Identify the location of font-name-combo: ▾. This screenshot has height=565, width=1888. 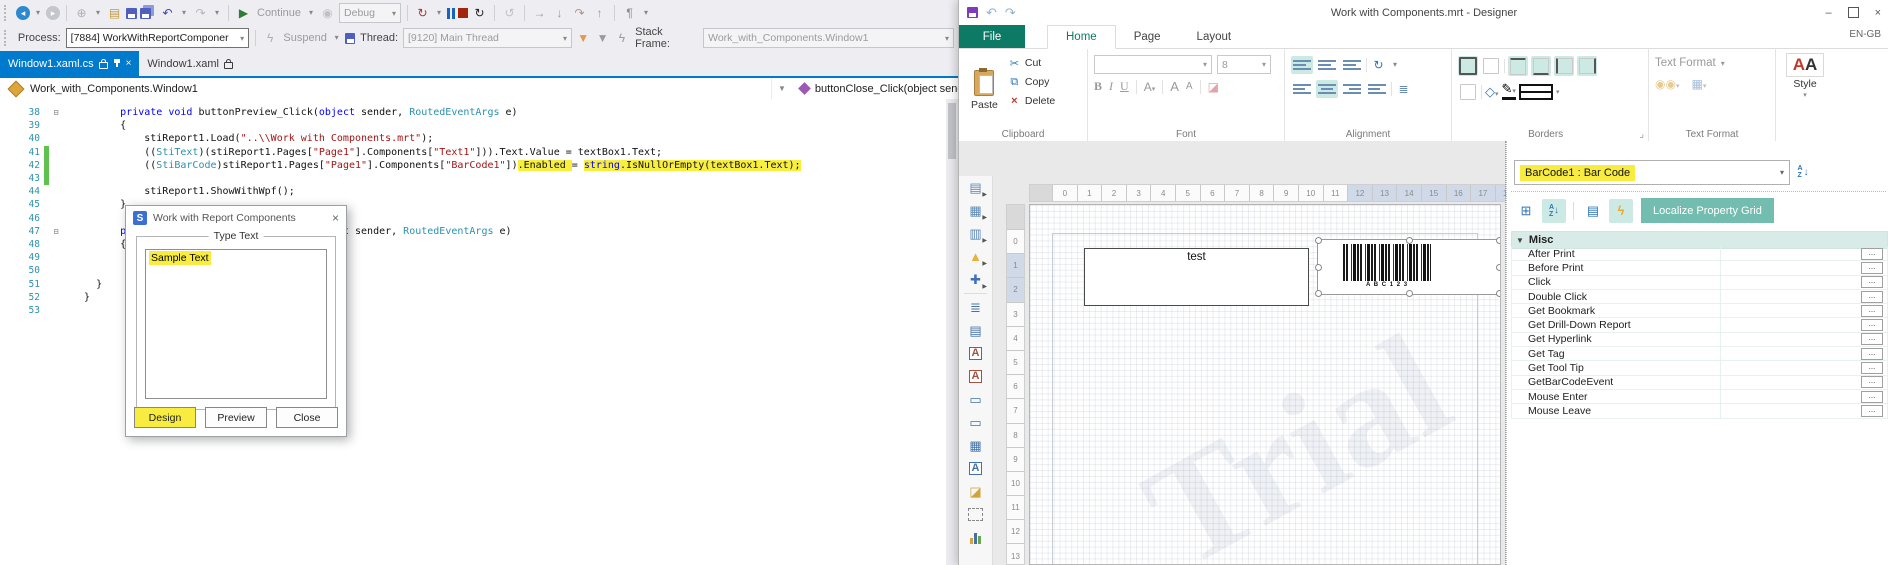
(1153, 64).